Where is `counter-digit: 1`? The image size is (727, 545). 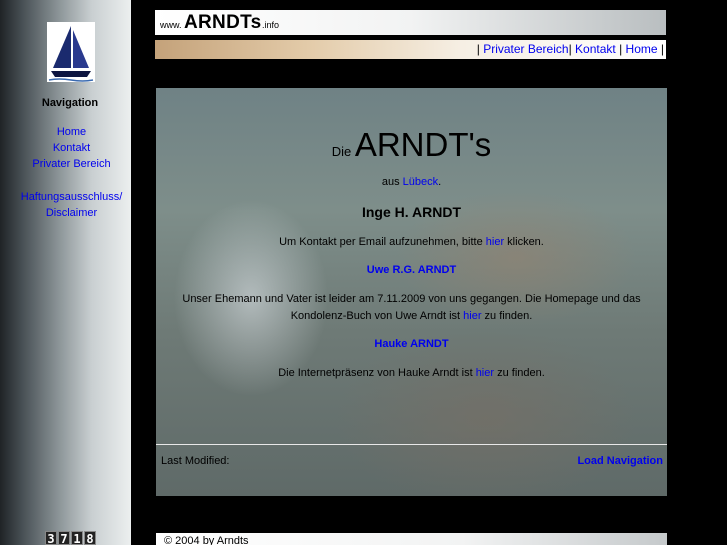
counter-digit: 1 is located at coordinates (77, 538).